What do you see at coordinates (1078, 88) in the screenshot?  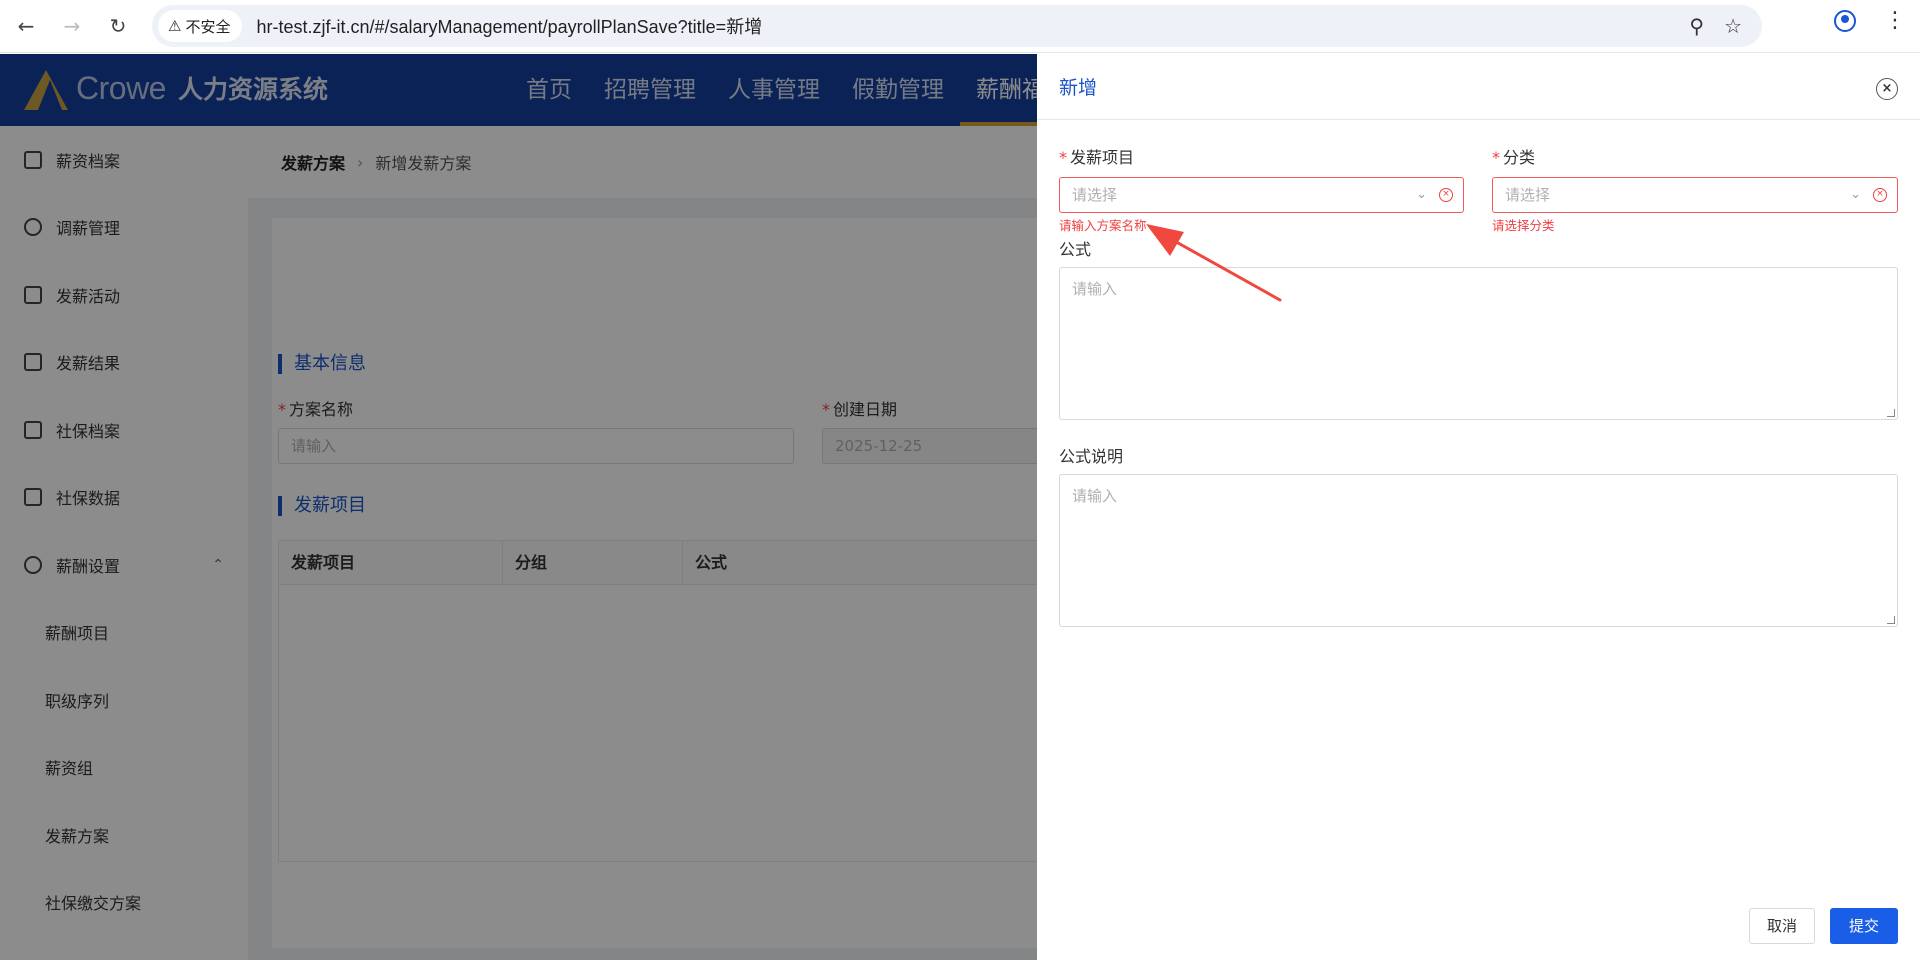 I see `drawer-title: 新增` at bounding box center [1078, 88].